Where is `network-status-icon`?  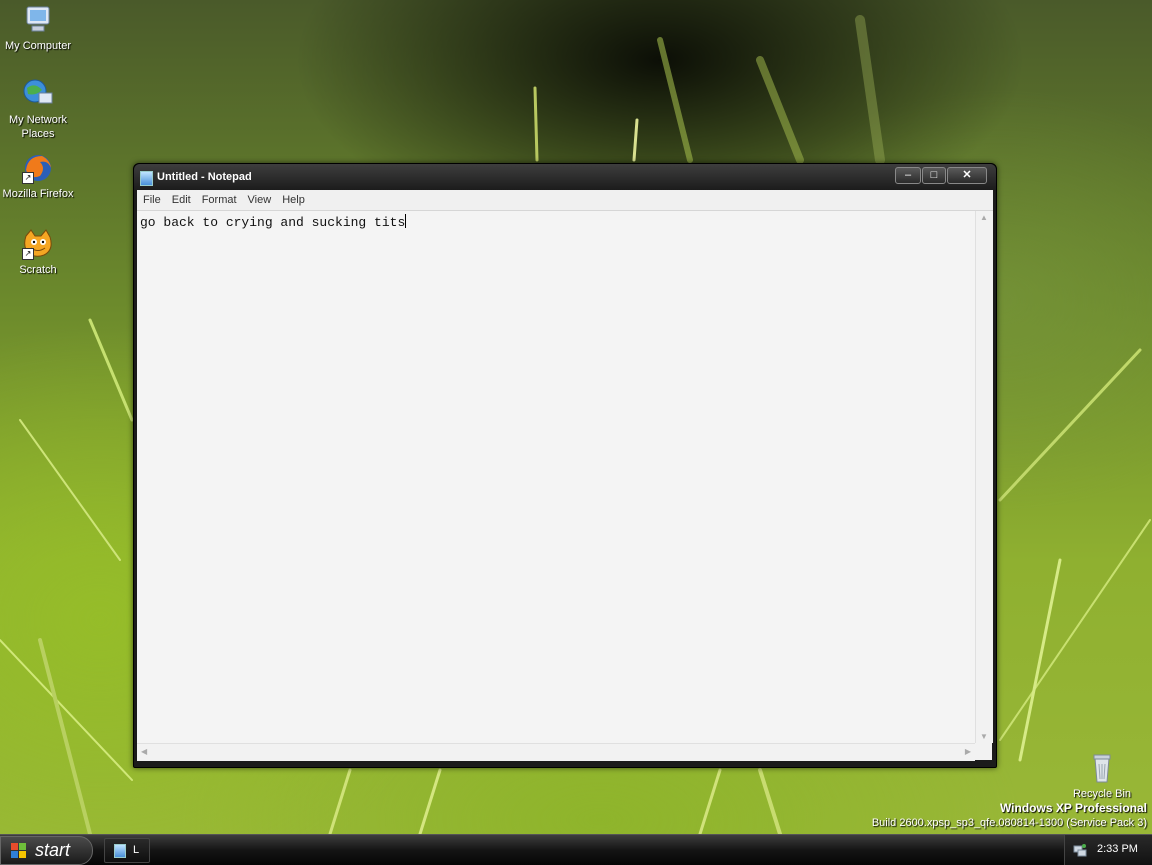
network-status-icon is located at coordinates (1080, 850).